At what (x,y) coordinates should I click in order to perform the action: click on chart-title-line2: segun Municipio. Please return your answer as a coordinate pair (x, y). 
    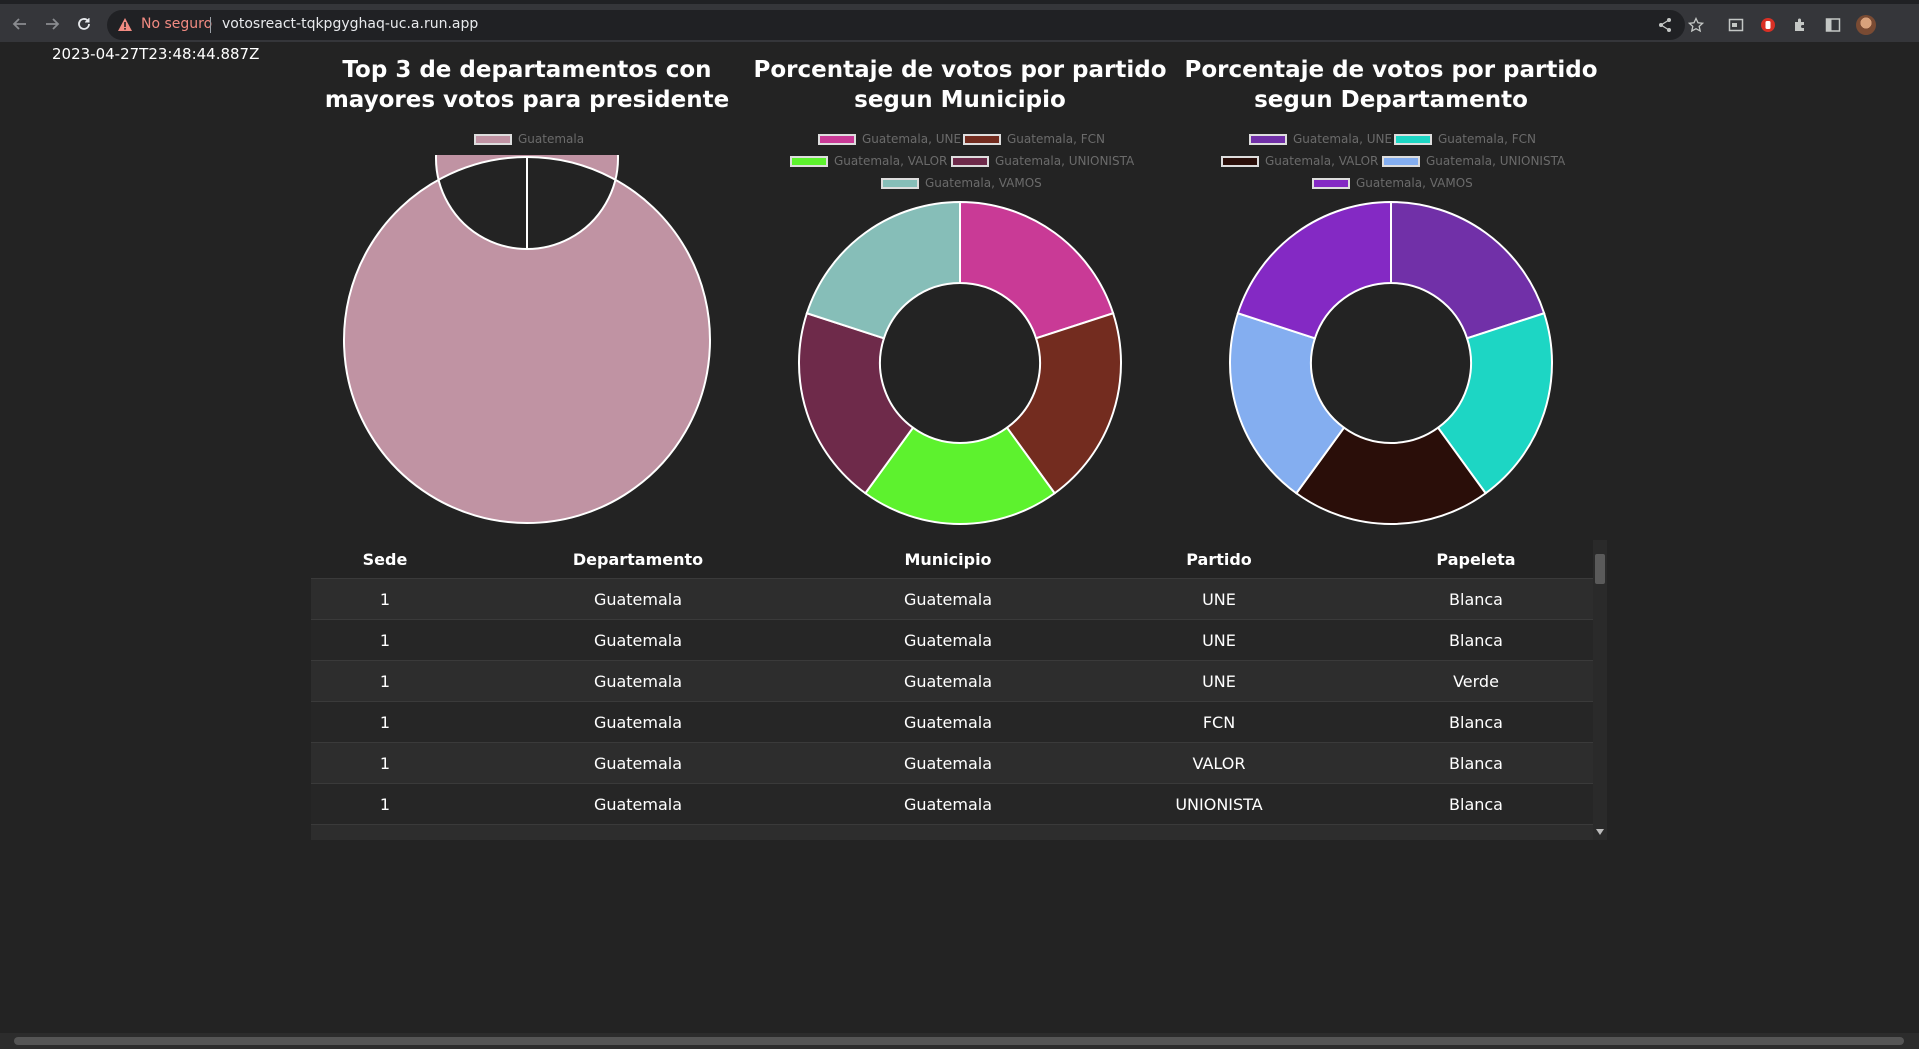
    Looking at the image, I should click on (960, 100).